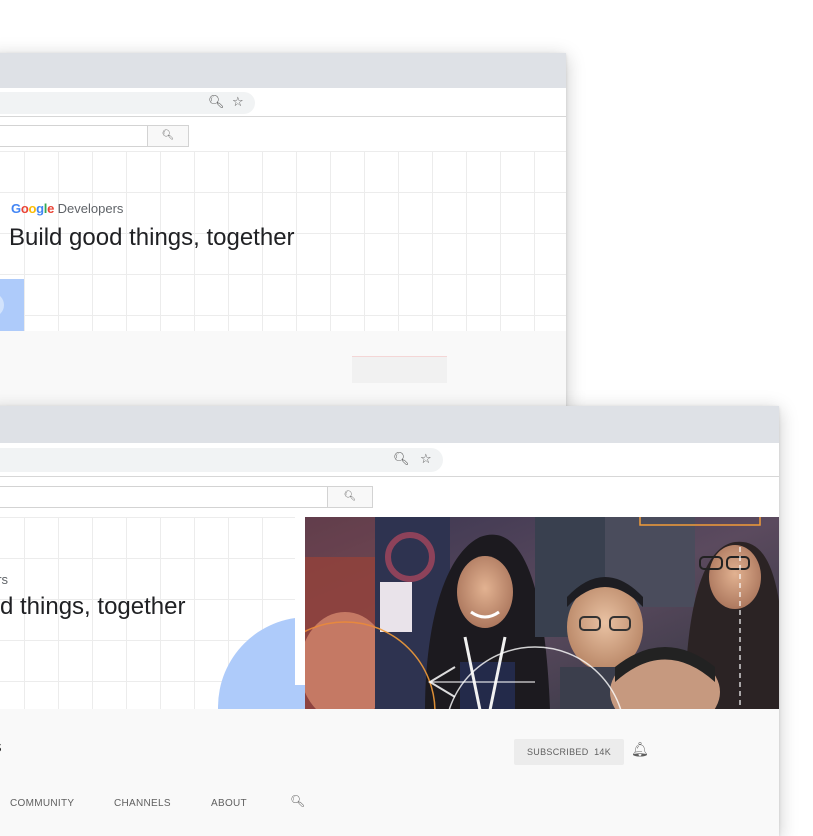 The width and height of the screenshot is (813, 836). I want to click on subscribe-label: SUBSCRIBED, so click(558, 752).